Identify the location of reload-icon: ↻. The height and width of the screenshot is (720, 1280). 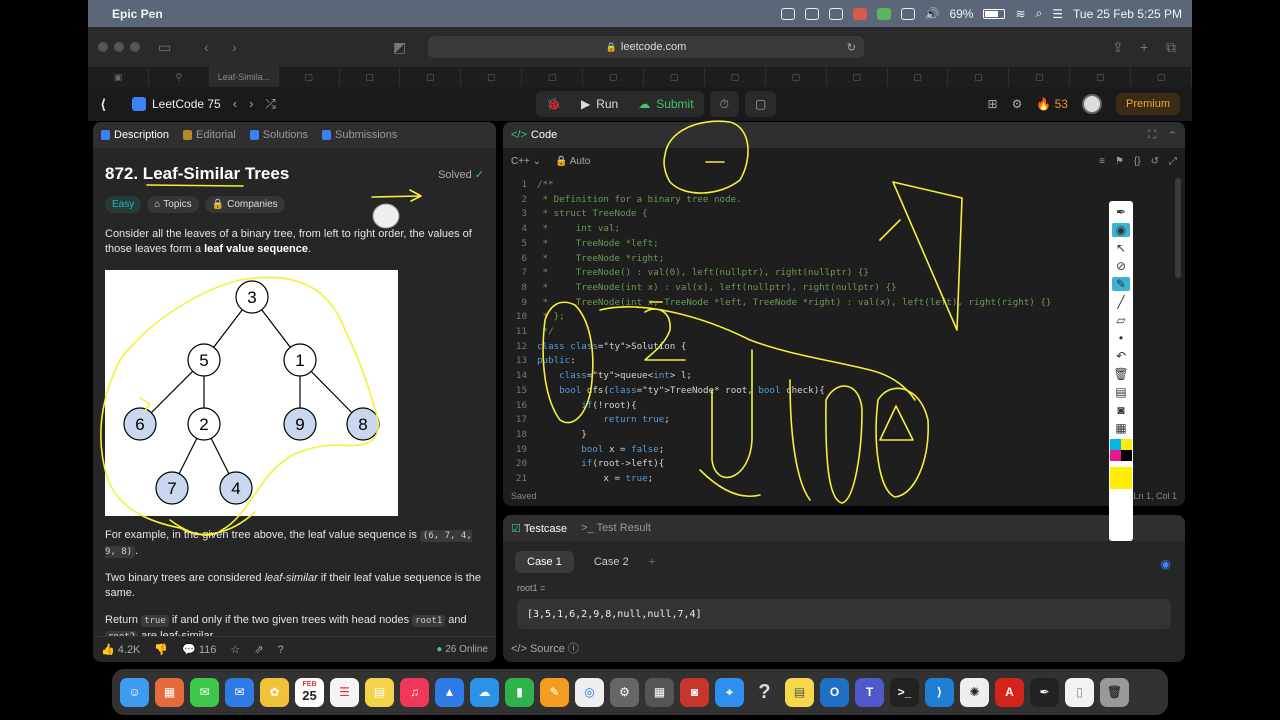
(851, 47).